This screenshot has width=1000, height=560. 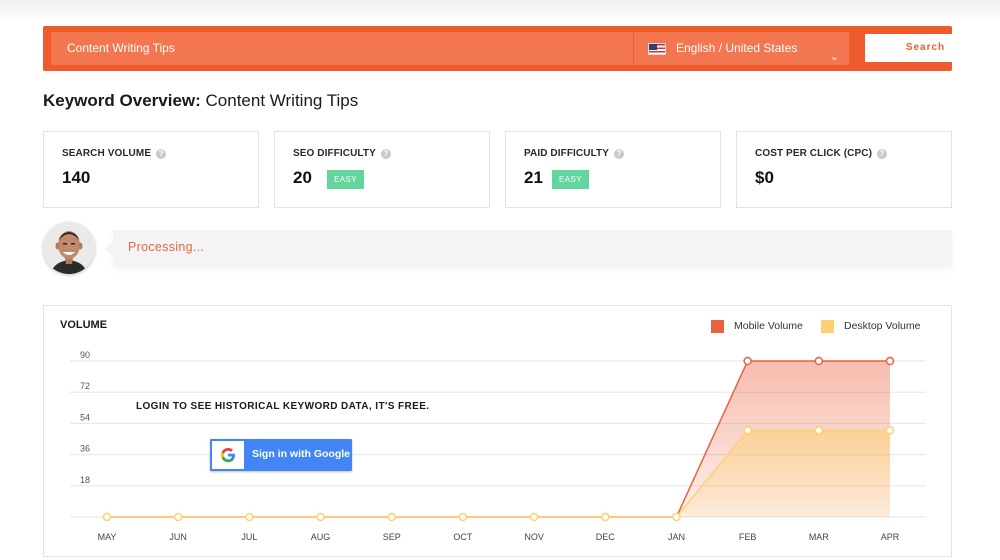 What do you see at coordinates (737, 48) in the screenshot?
I see `language-select-label: English / United States` at bounding box center [737, 48].